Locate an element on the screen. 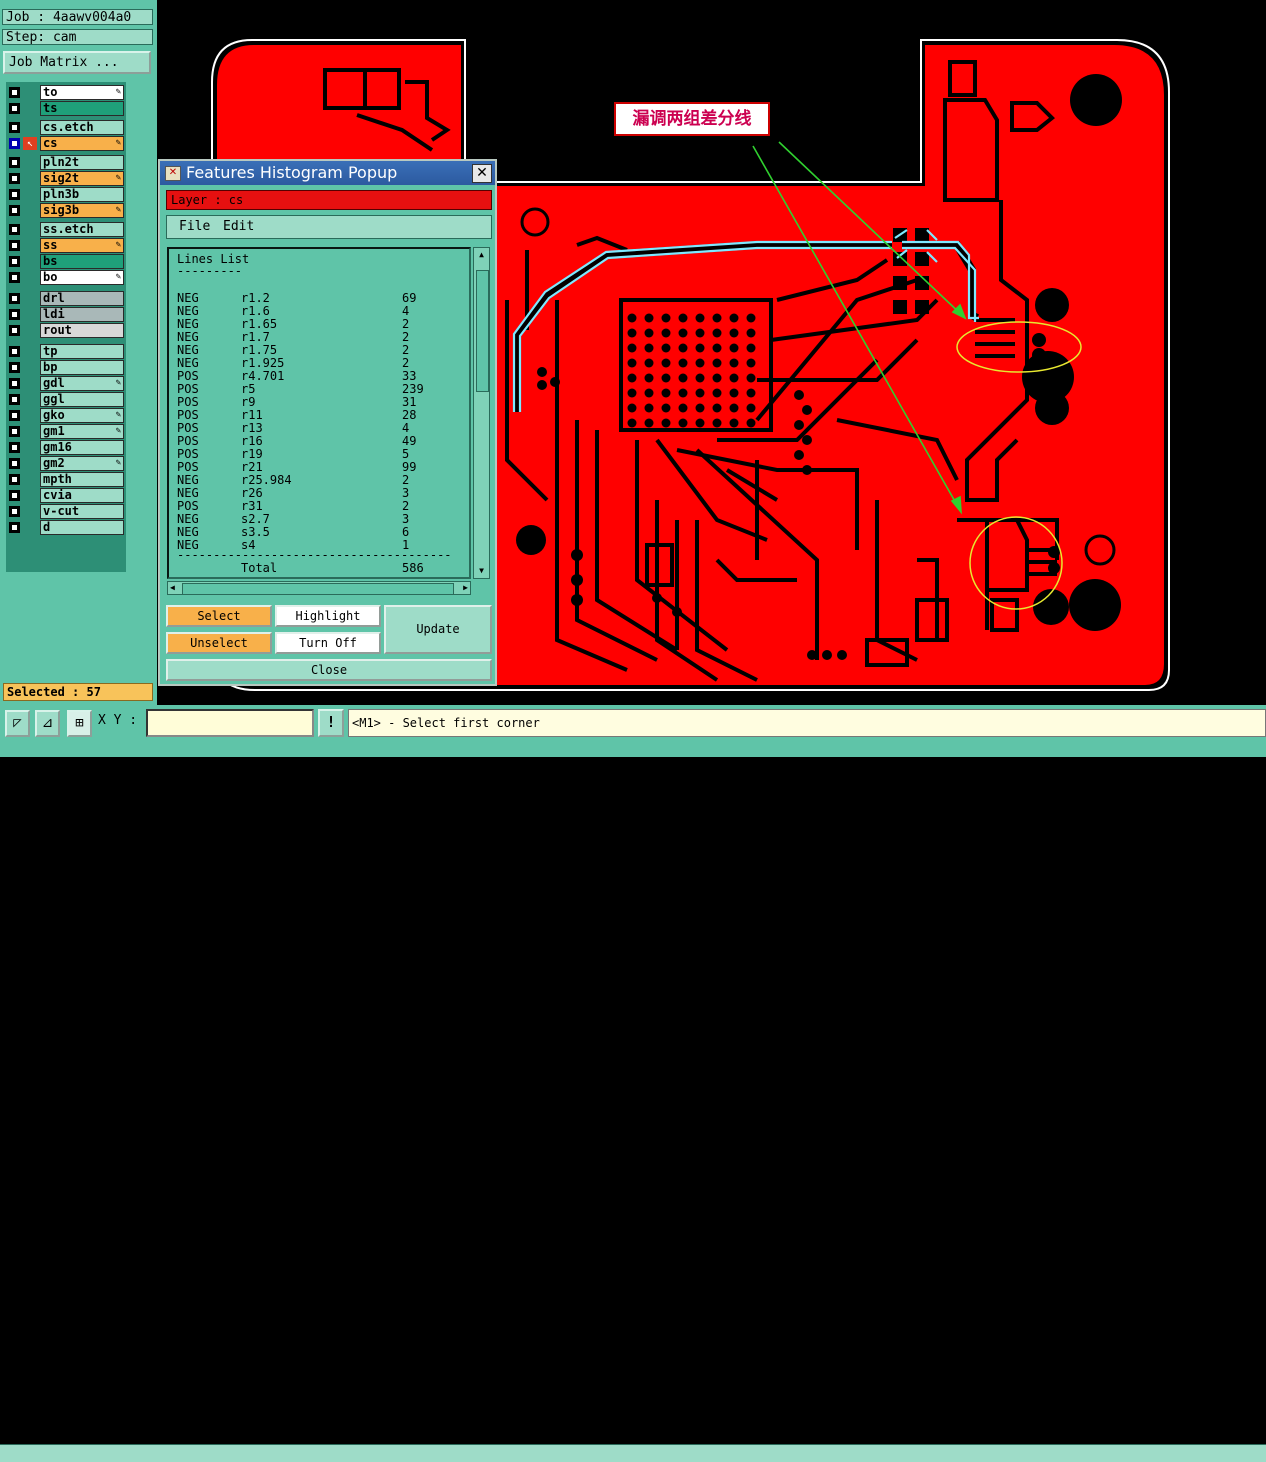  close-icon: ✕ is located at coordinates (482, 173).